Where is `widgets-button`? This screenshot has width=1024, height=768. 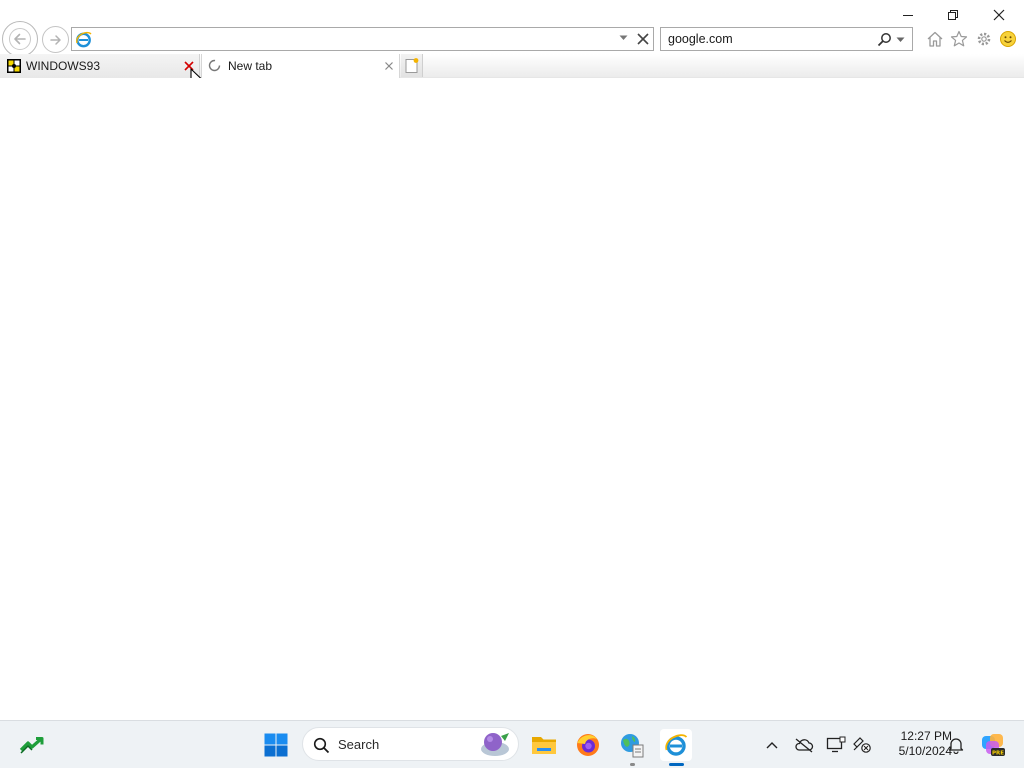
widgets-button is located at coordinates (32, 745).